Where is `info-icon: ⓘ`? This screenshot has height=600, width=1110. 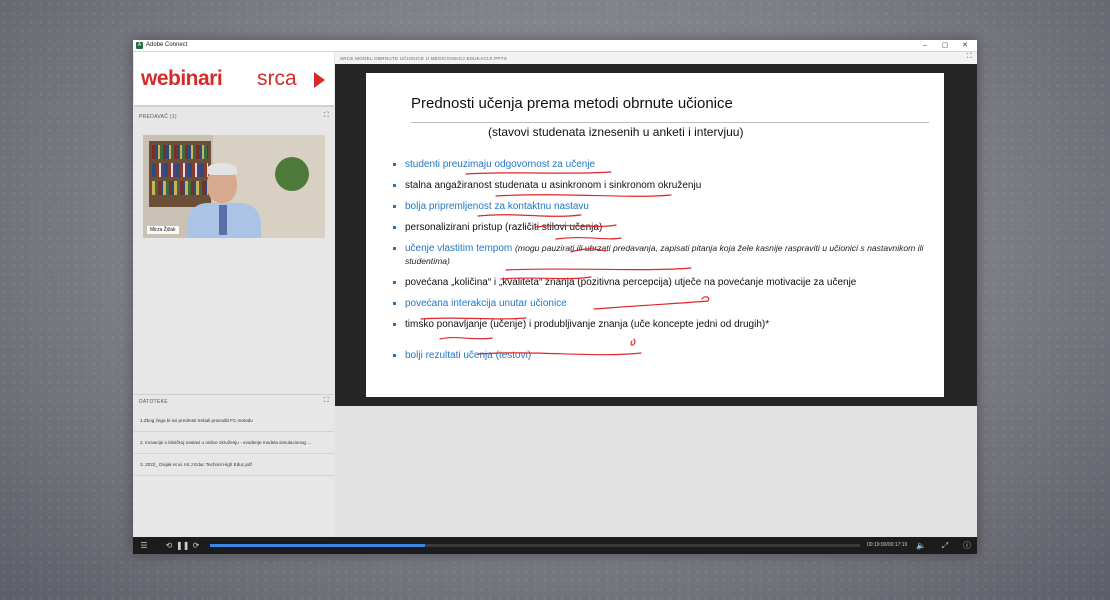 info-icon: ⓘ is located at coordinates (967, 545).